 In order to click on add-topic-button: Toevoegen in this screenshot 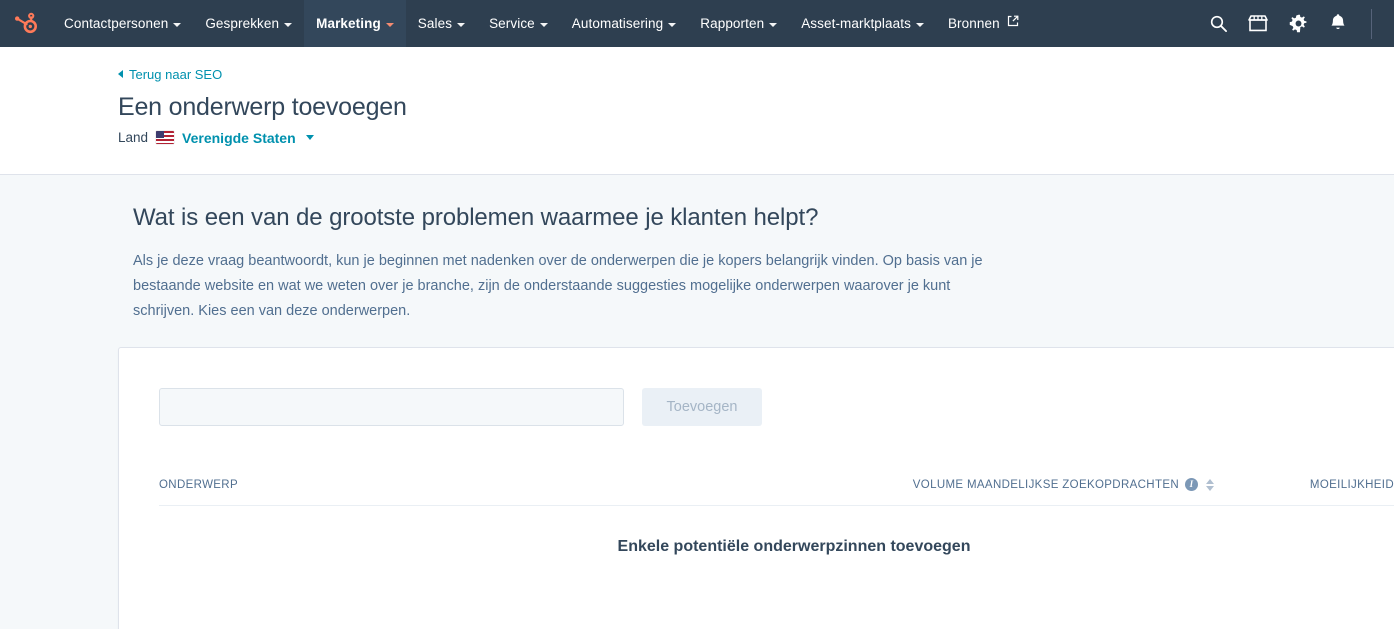, I will do `click(702, 407)`.